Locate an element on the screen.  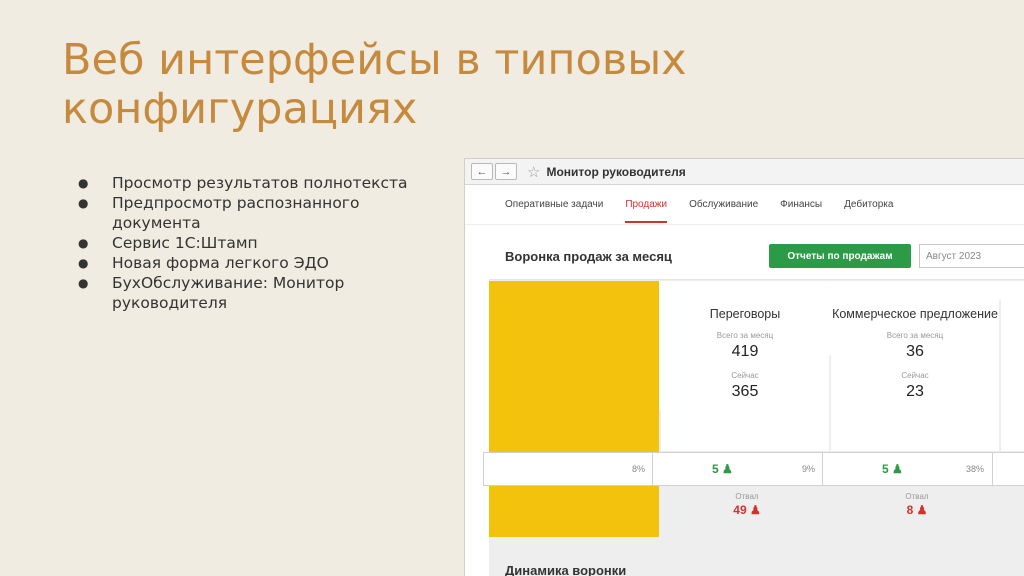
favorite-star-icon: ☆ is located at coordinates (533, 172).